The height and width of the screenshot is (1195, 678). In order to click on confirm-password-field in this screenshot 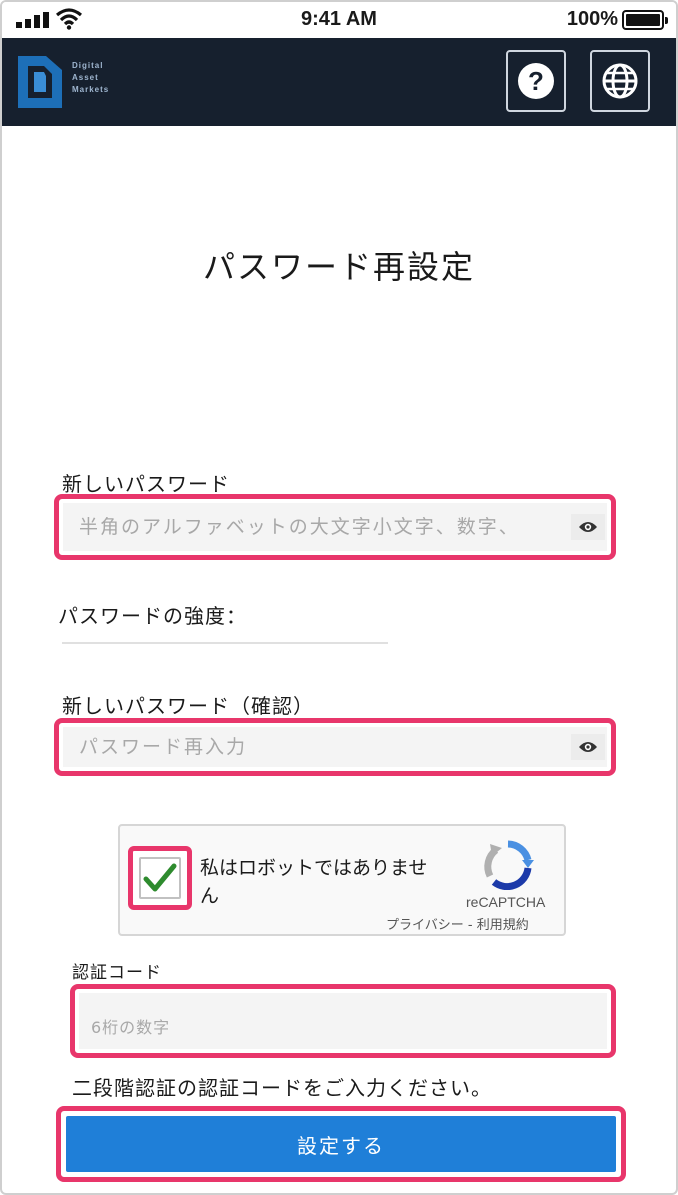, I will do `click(335, 747)`.